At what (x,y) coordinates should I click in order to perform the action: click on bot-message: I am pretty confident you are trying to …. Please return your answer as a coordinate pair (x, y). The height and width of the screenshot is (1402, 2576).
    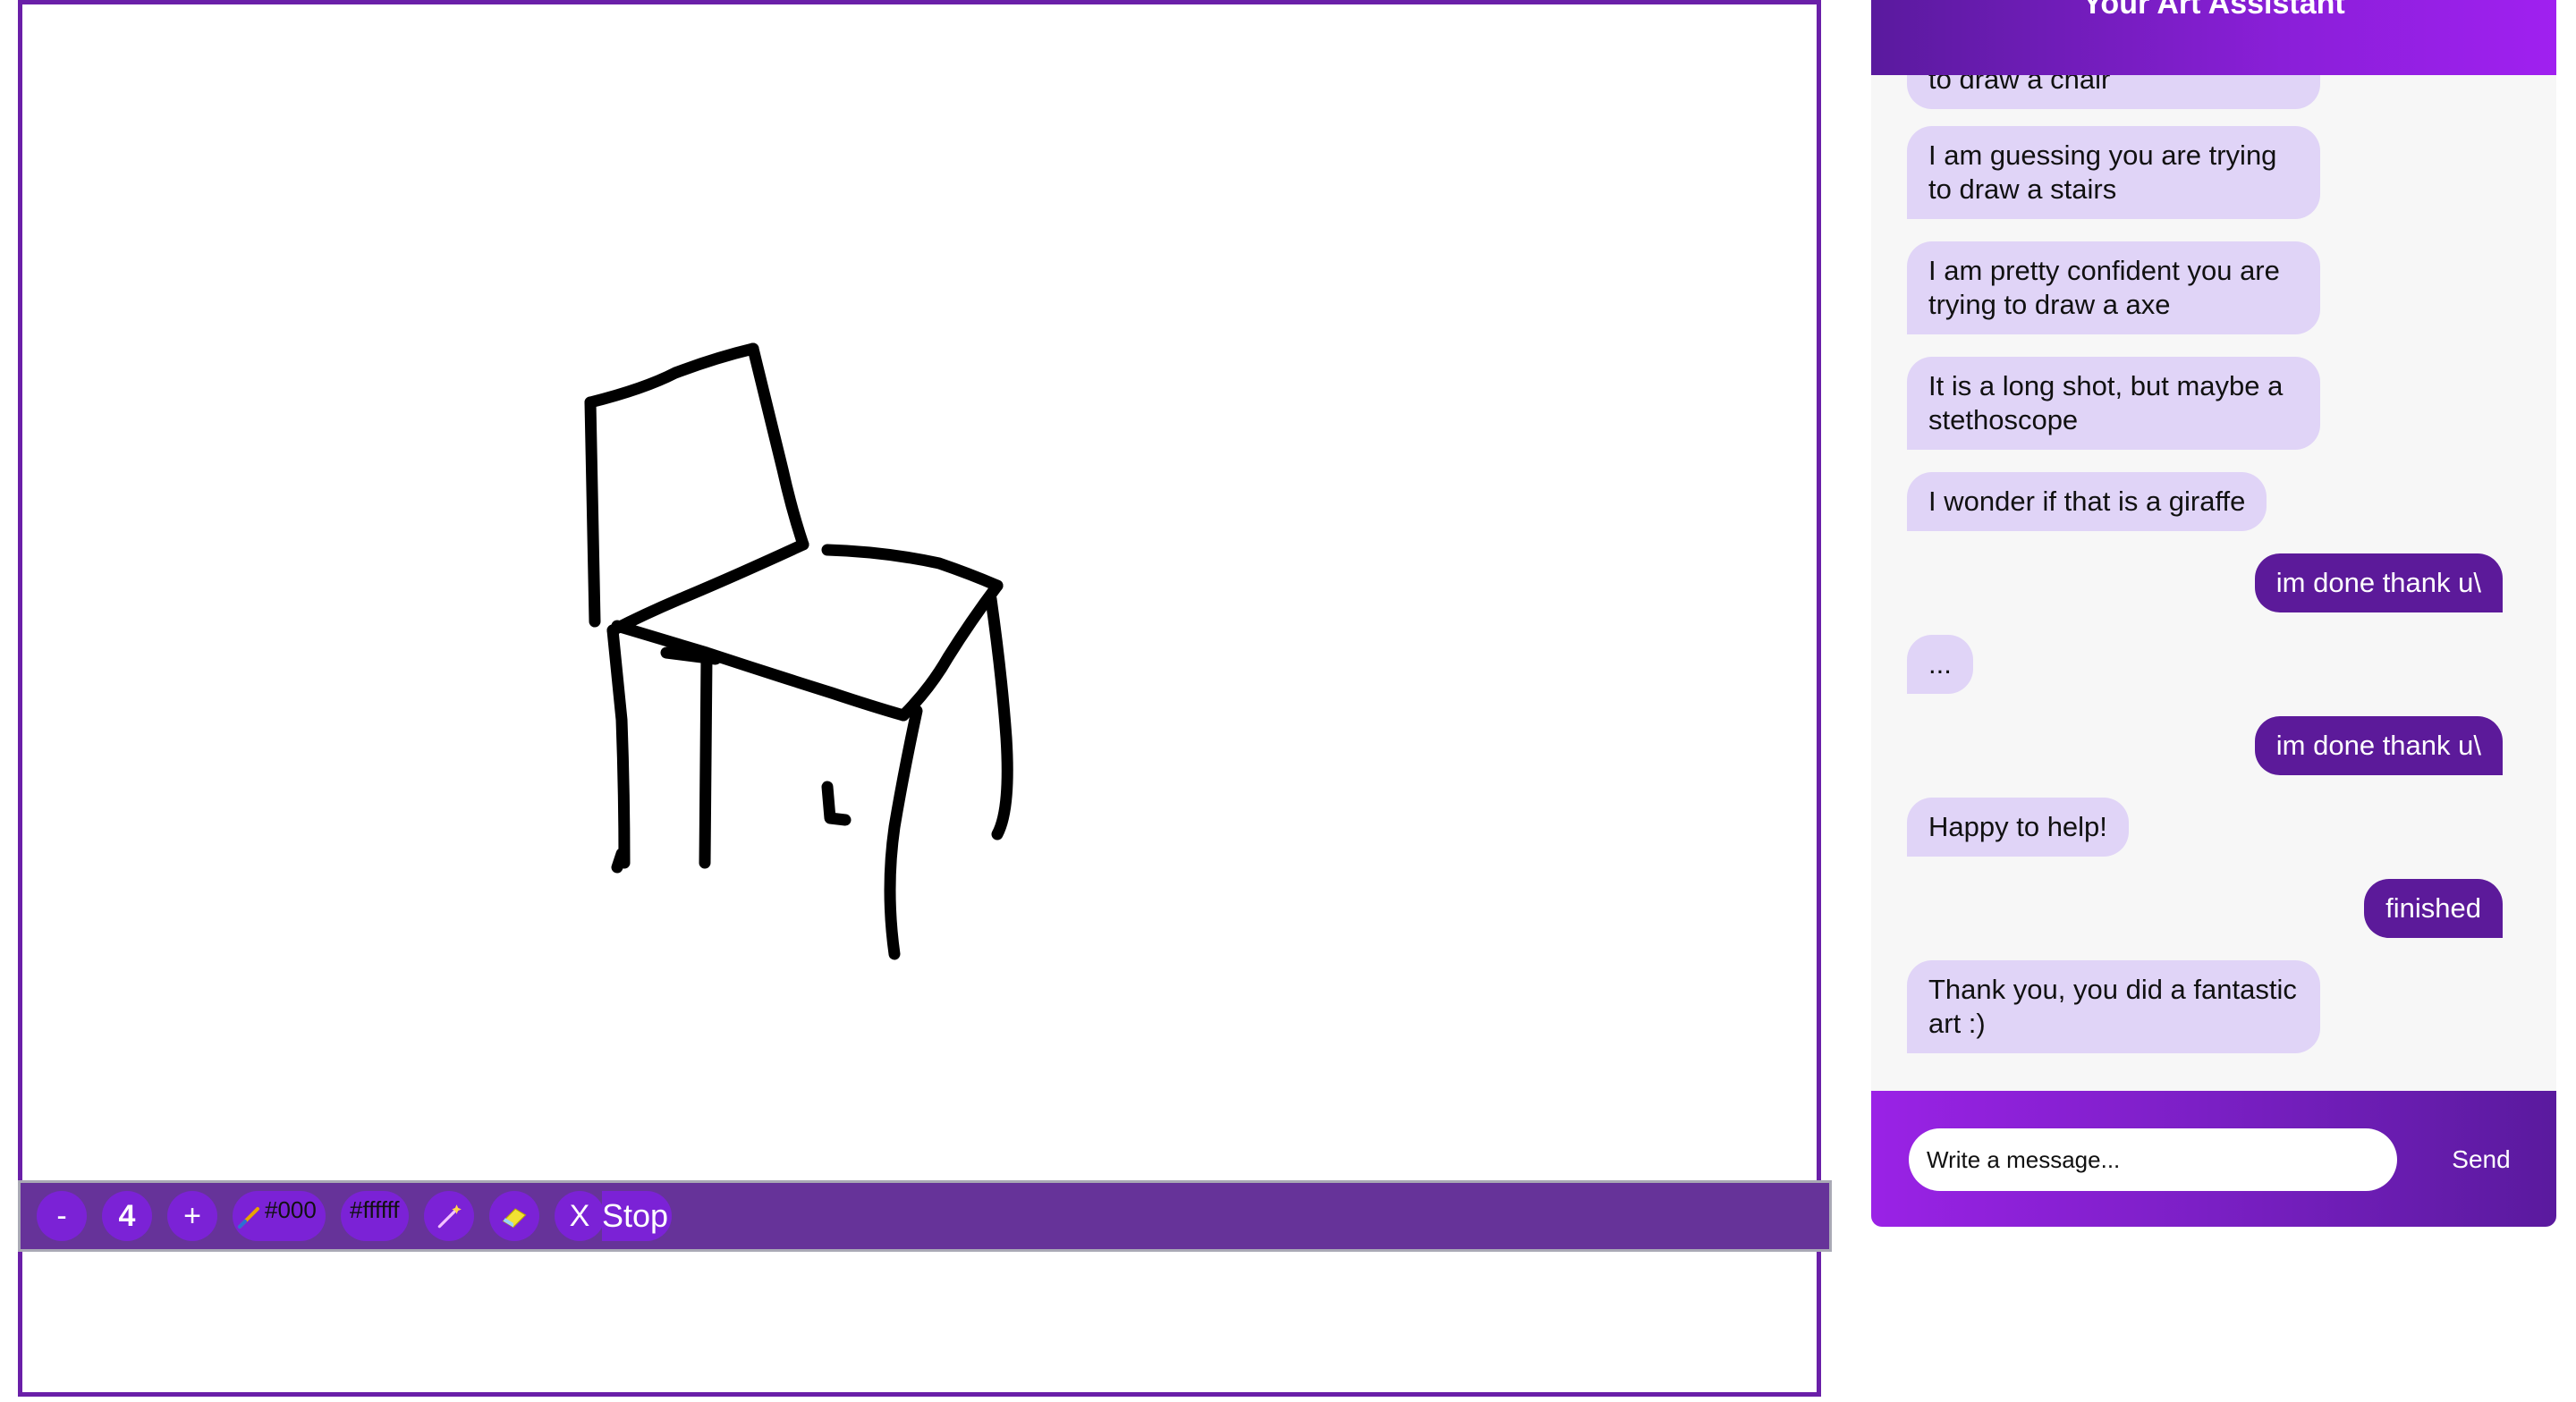
    Looking at the image, I should click on (2113, 287).